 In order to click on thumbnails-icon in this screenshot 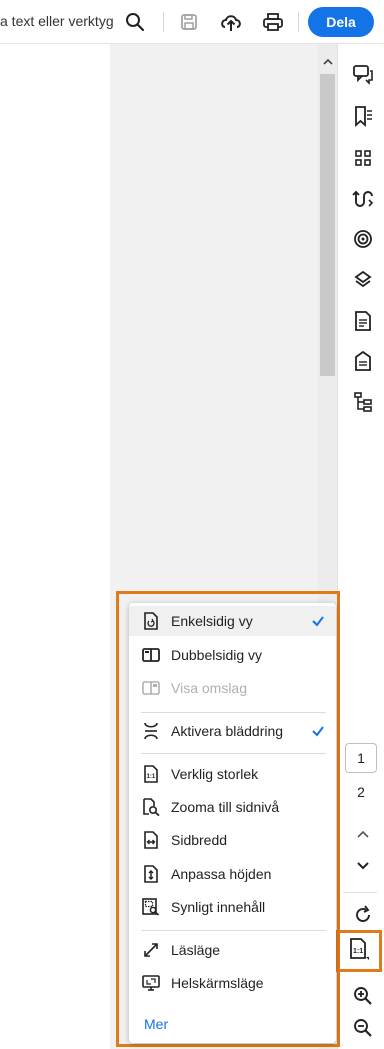, I will do `click(363, 158)`.